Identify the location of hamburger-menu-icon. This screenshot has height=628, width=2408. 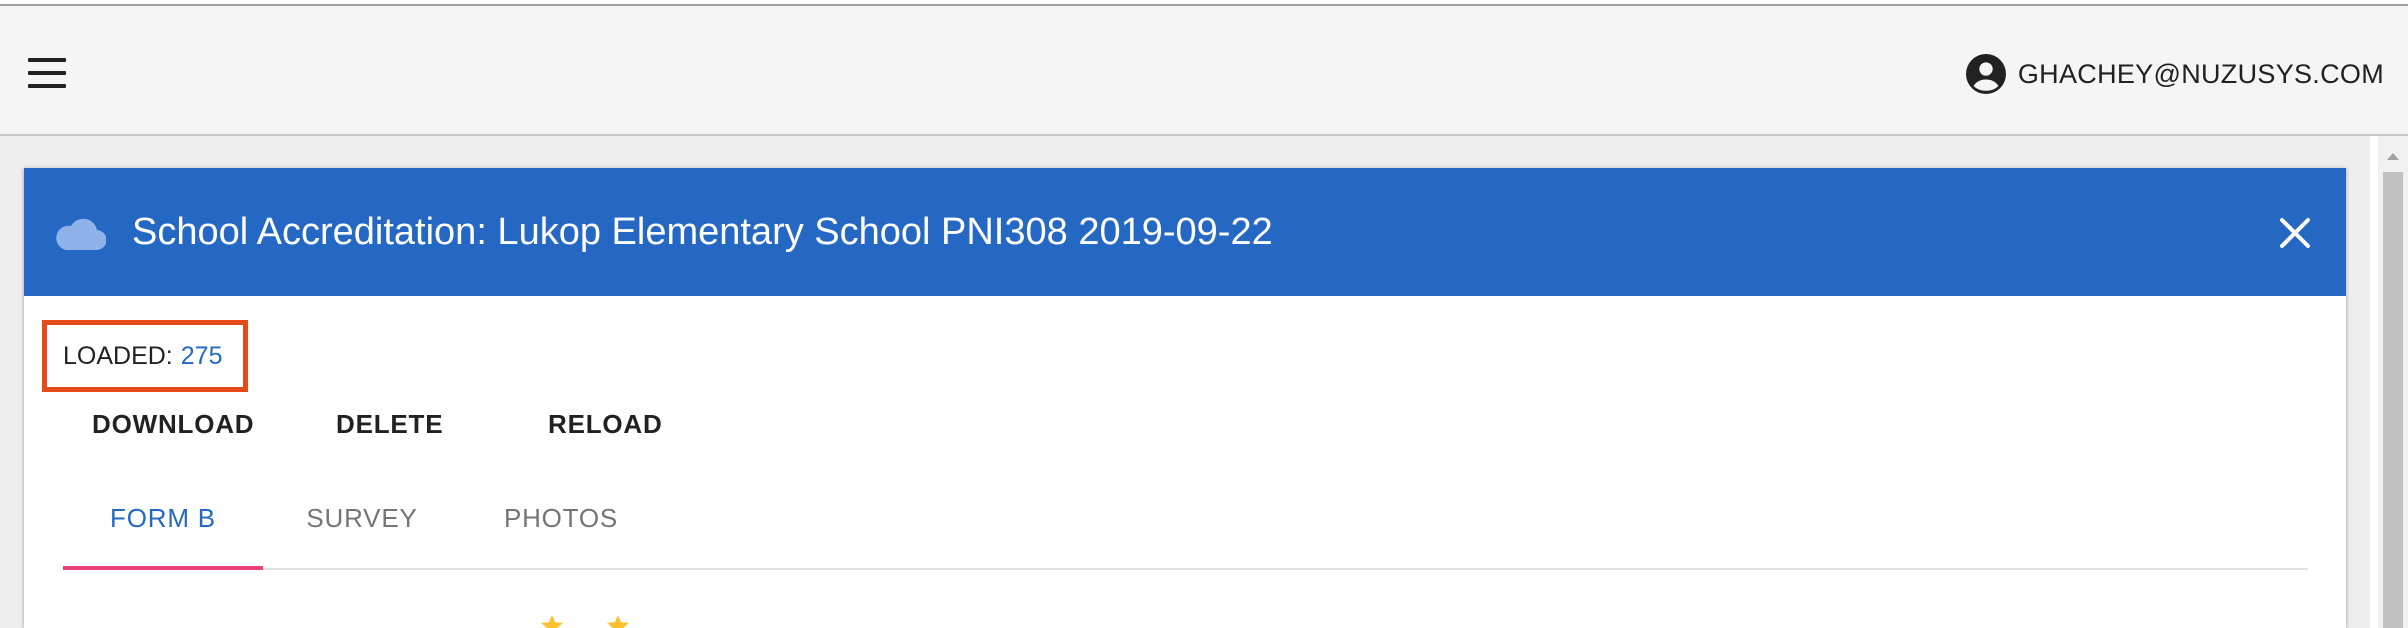
(47, 73).